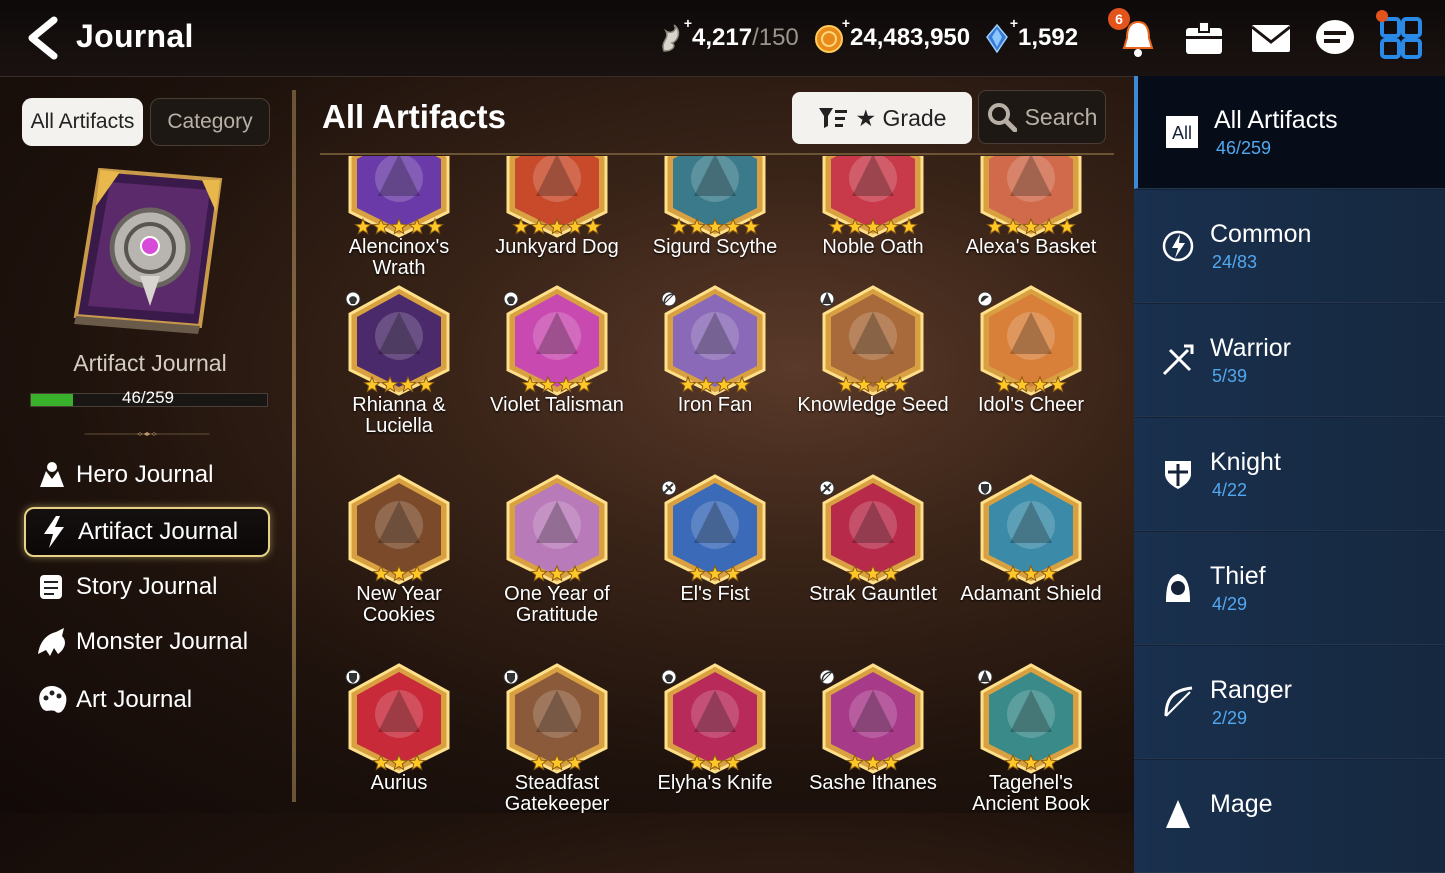  I want to click on artifact-name: Tagehel's Ancient Book, so click(1031, 793).